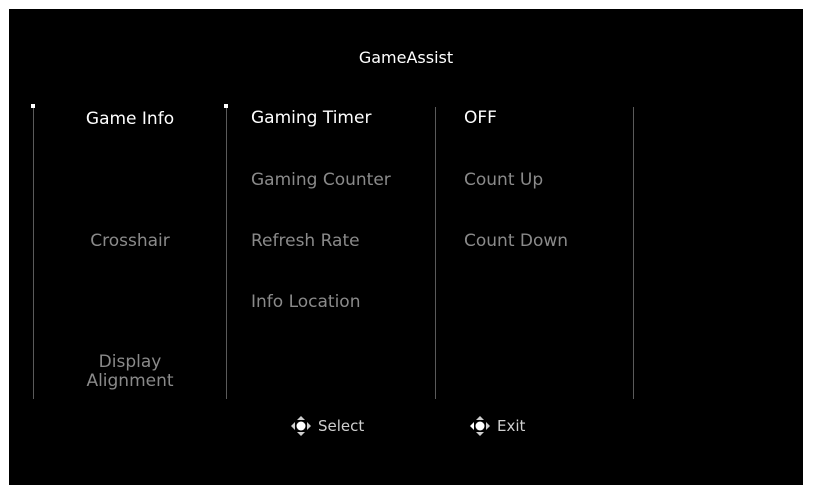 This screenshot has width=813, height=493. What do you see at coordinates (480, 118) in the screenshot?
I see `option-off: OFF` at bounding box center [480, 118].